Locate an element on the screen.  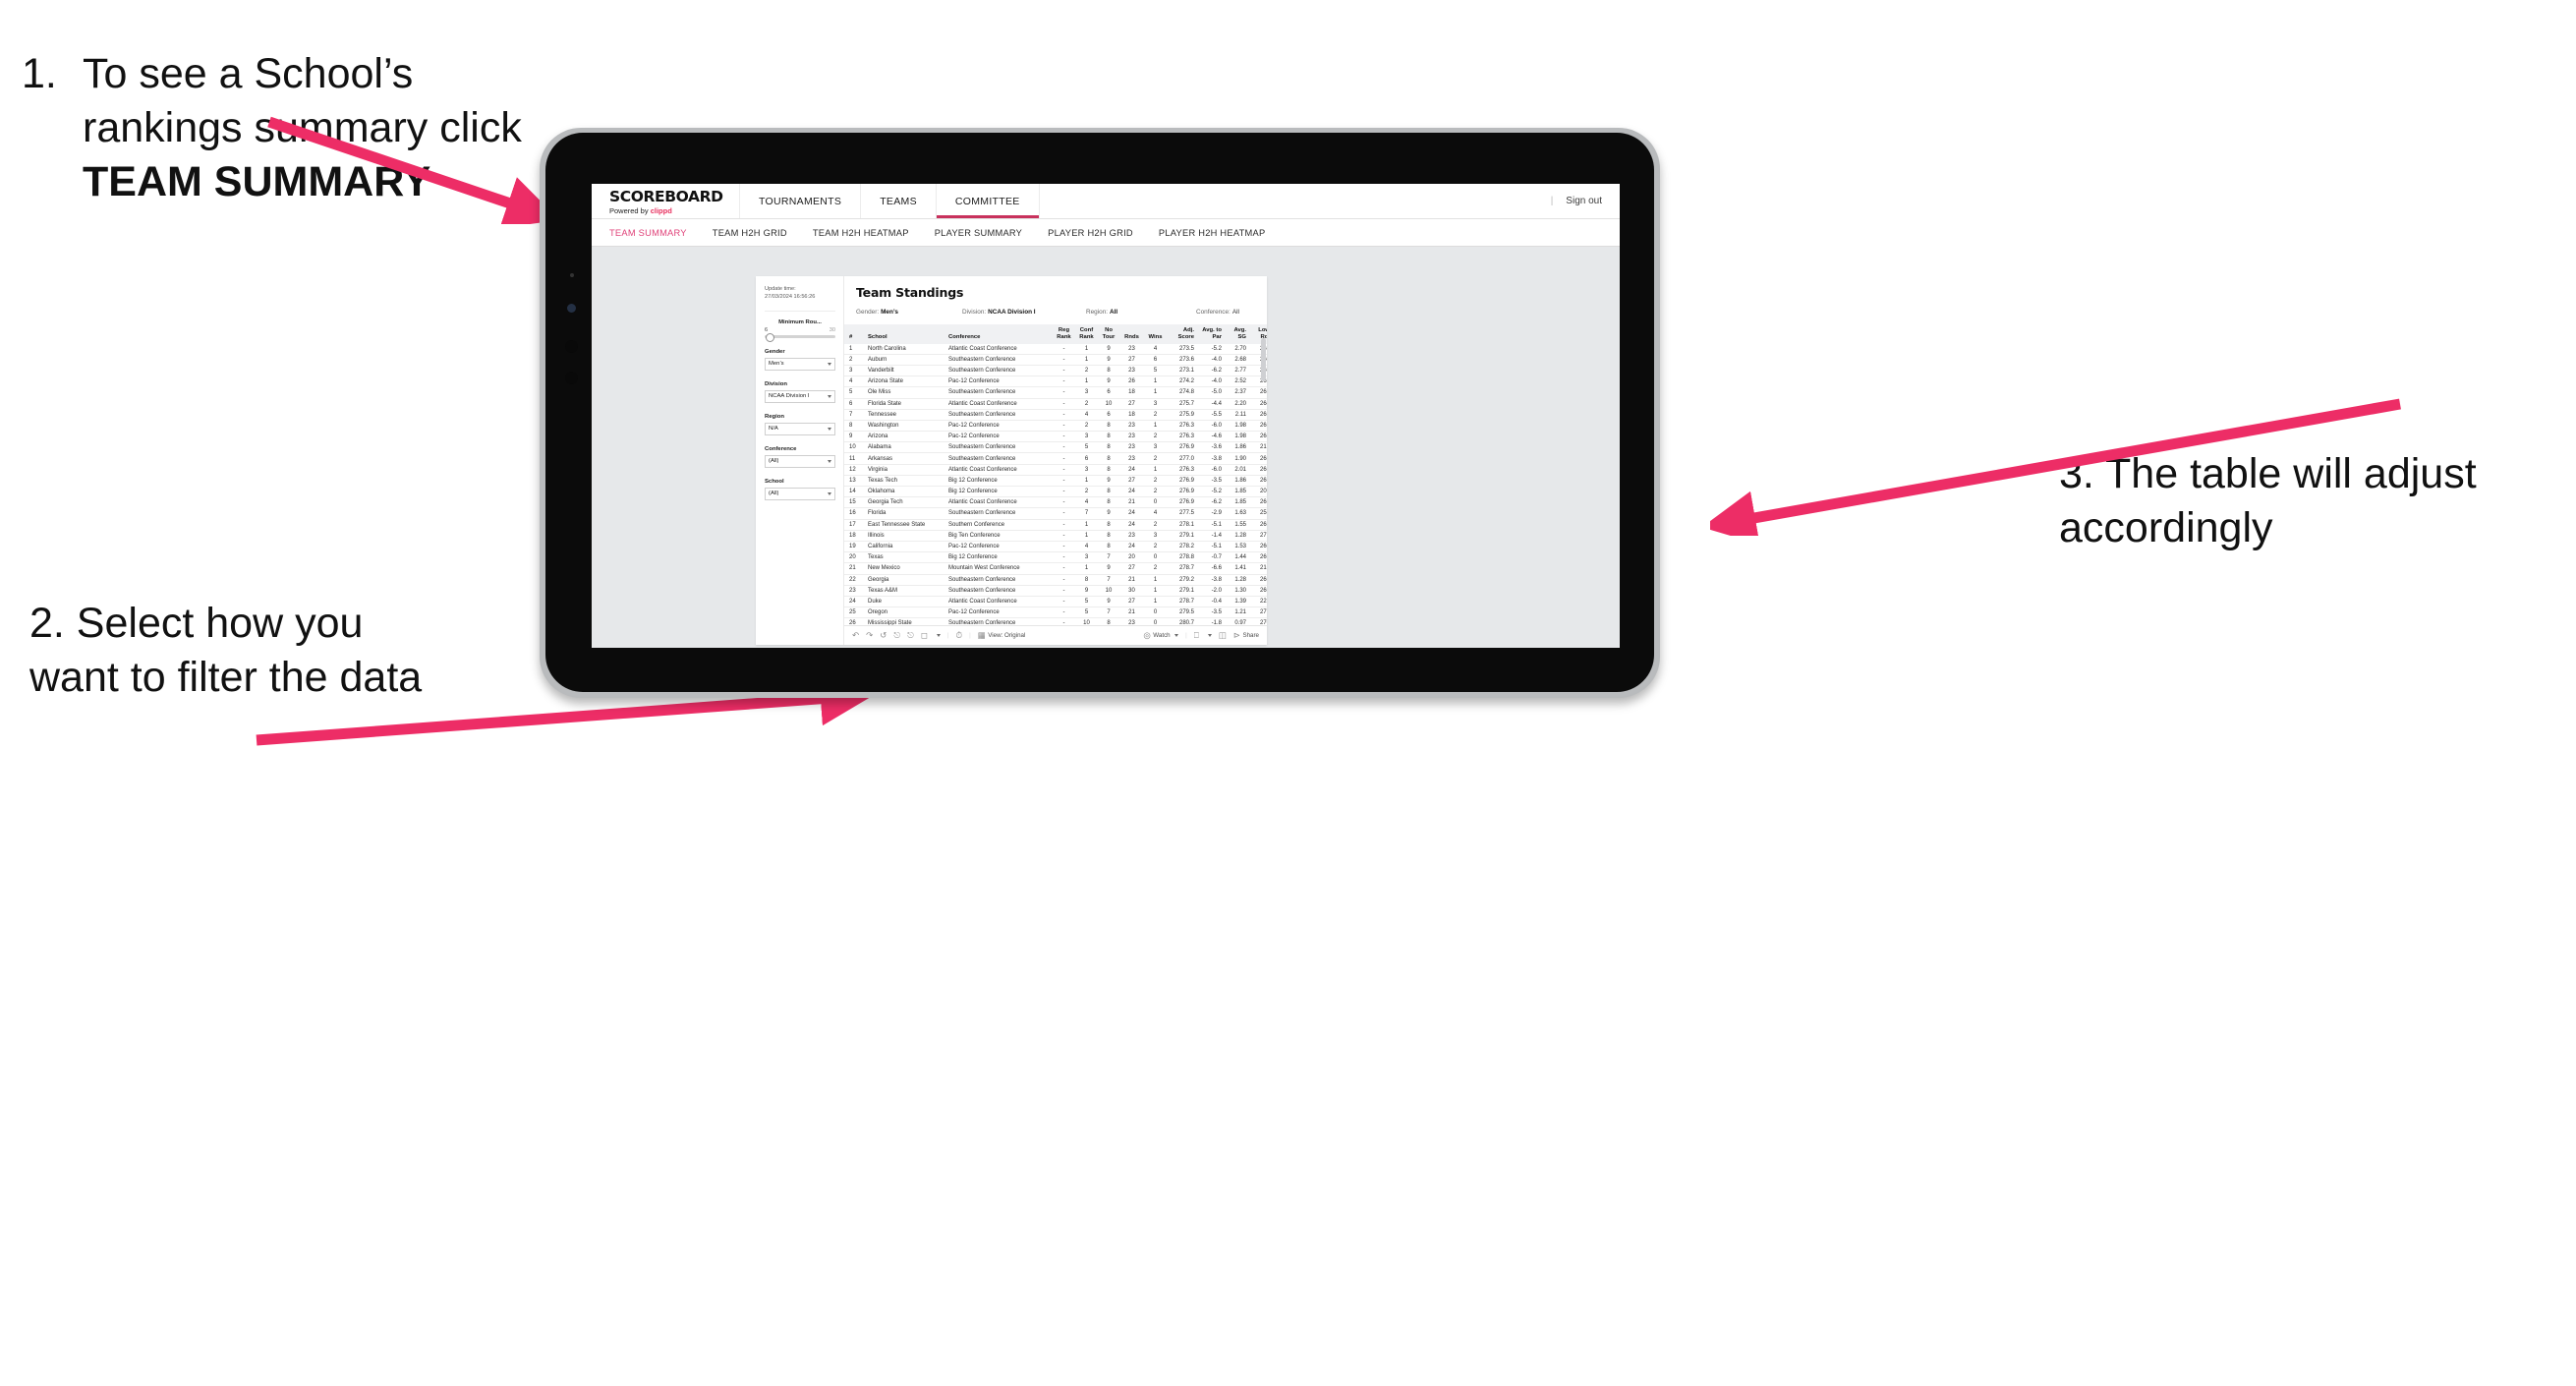
highlight-icon: ◻ is located at coordinates (925, 635).